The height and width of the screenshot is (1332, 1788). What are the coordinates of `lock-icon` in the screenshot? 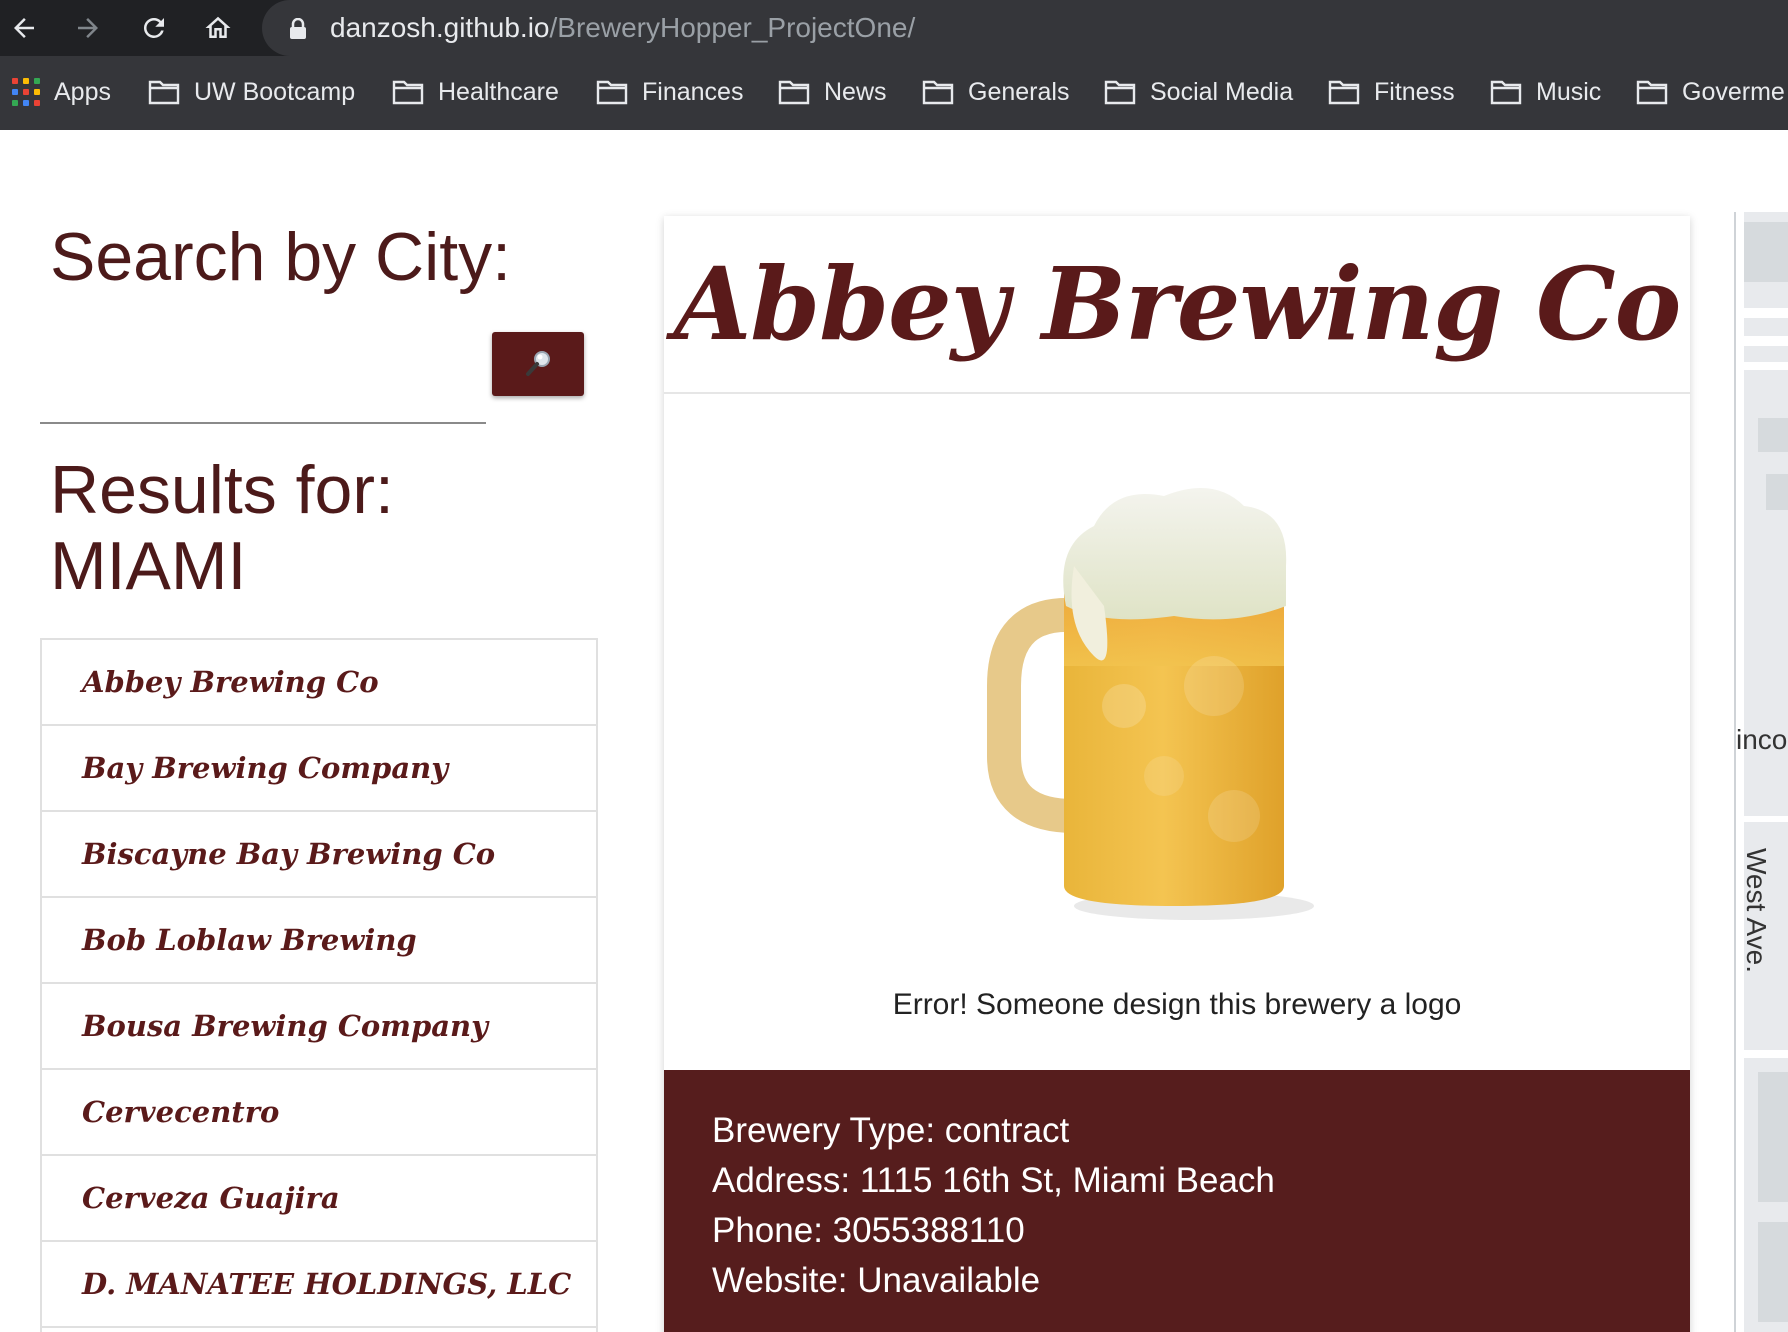 It's located at (298, 28).